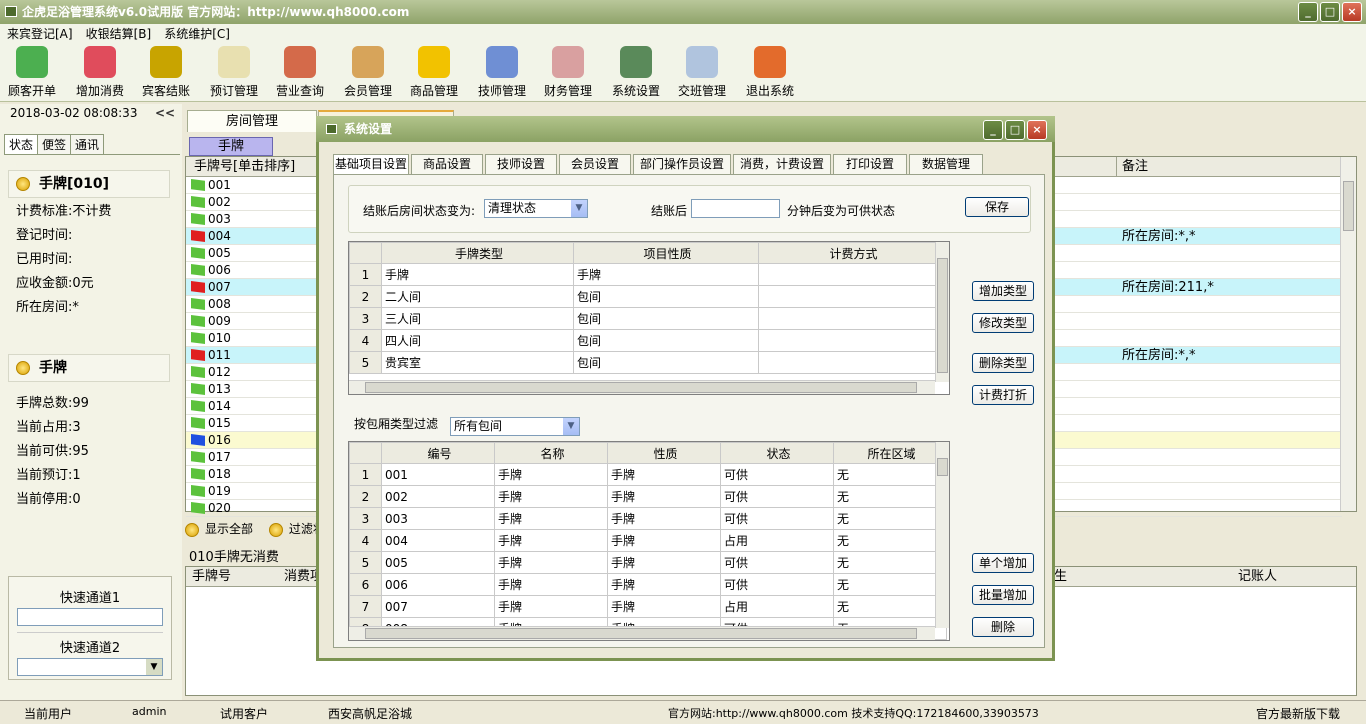 The width and height of the screenshot is (1366, 724). I want to click on toolbar-button-members: 会员管理, so click(368, 72).